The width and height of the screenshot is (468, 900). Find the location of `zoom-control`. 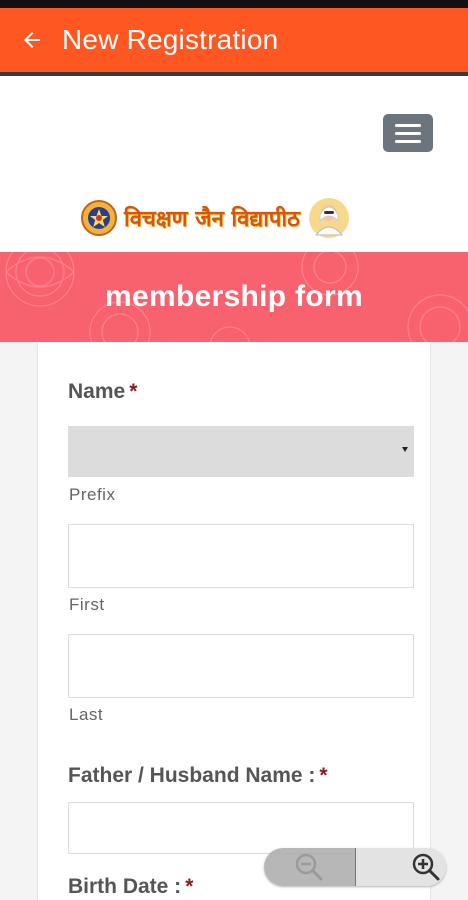

zoom-control is located at coordinates (355, 867).